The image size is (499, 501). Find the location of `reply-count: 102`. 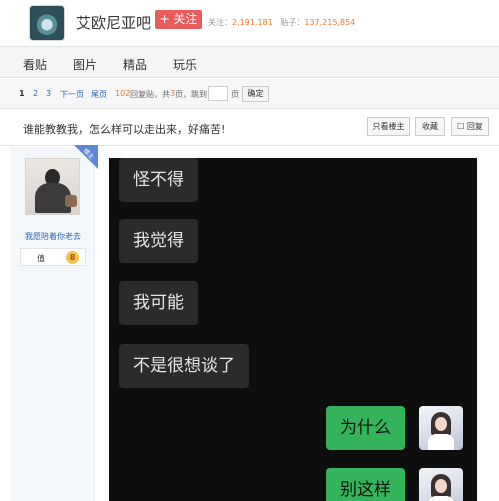

reply-count: 102 is located at coordinates (123, 93).